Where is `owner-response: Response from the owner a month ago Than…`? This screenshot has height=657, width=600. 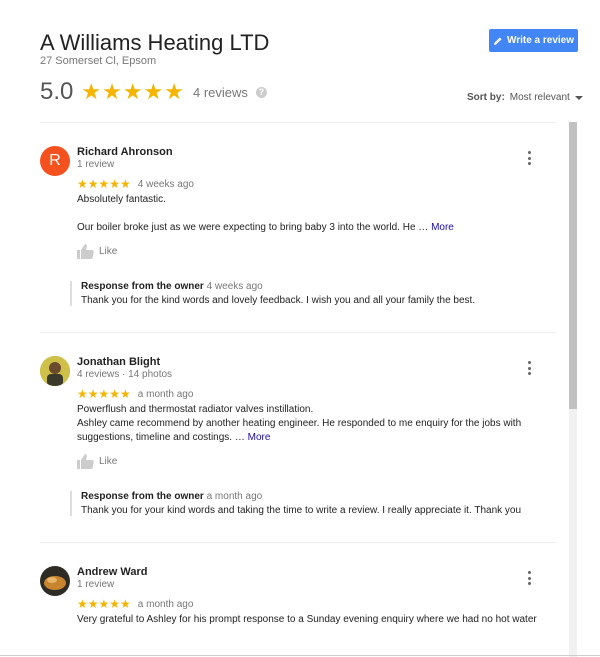
owner-response: Response from the owner a month ago Than… is located at coordinates (315, 503).